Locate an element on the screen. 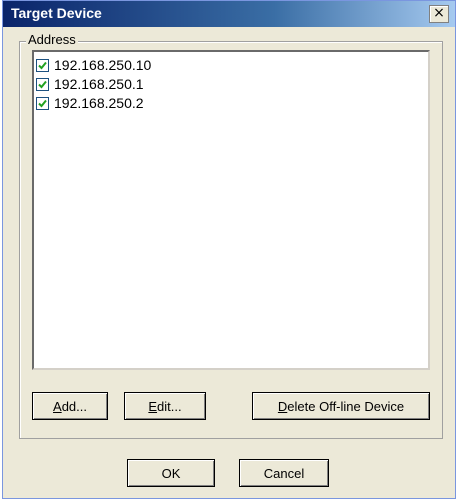 This screenshot has height=499, width=458. ip-address-label: 192.168.250.2 is located at coordinates (99, 103).